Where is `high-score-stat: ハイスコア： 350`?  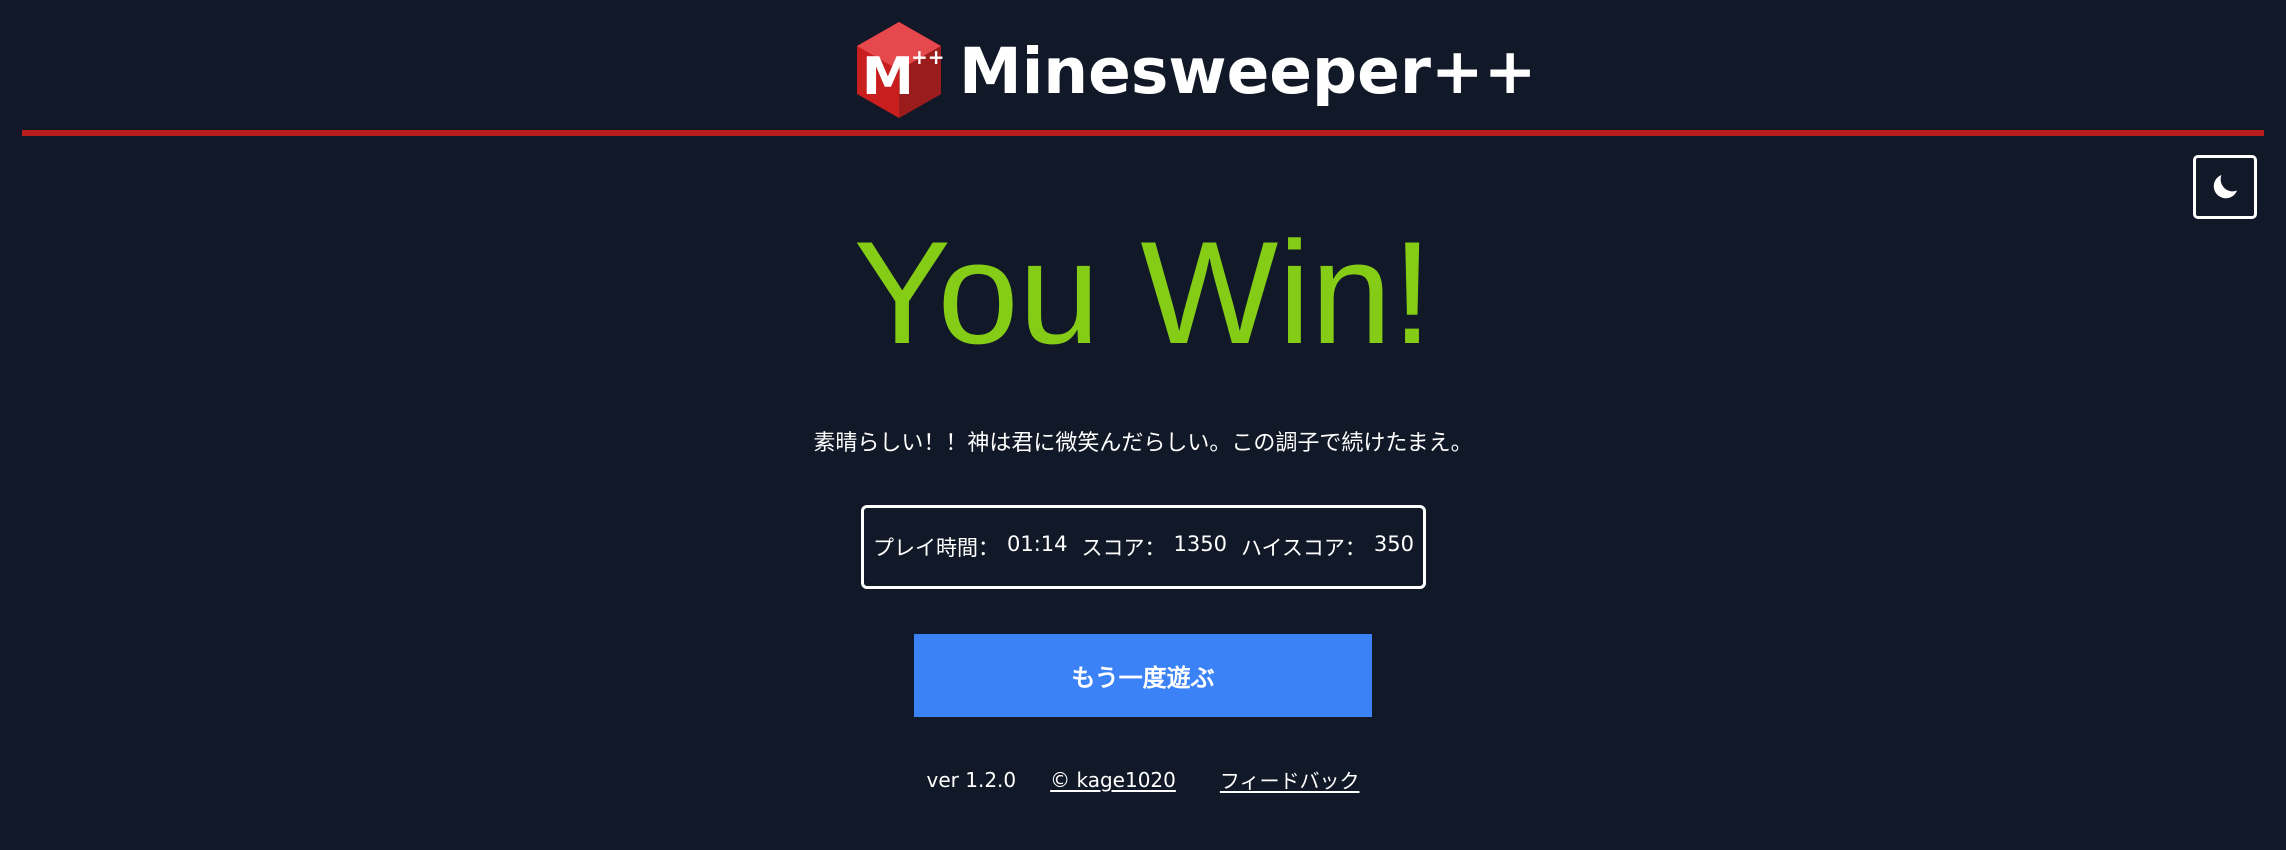 high-score-stat: ハイスコア： 350 is located at coordinates (1327, 547).